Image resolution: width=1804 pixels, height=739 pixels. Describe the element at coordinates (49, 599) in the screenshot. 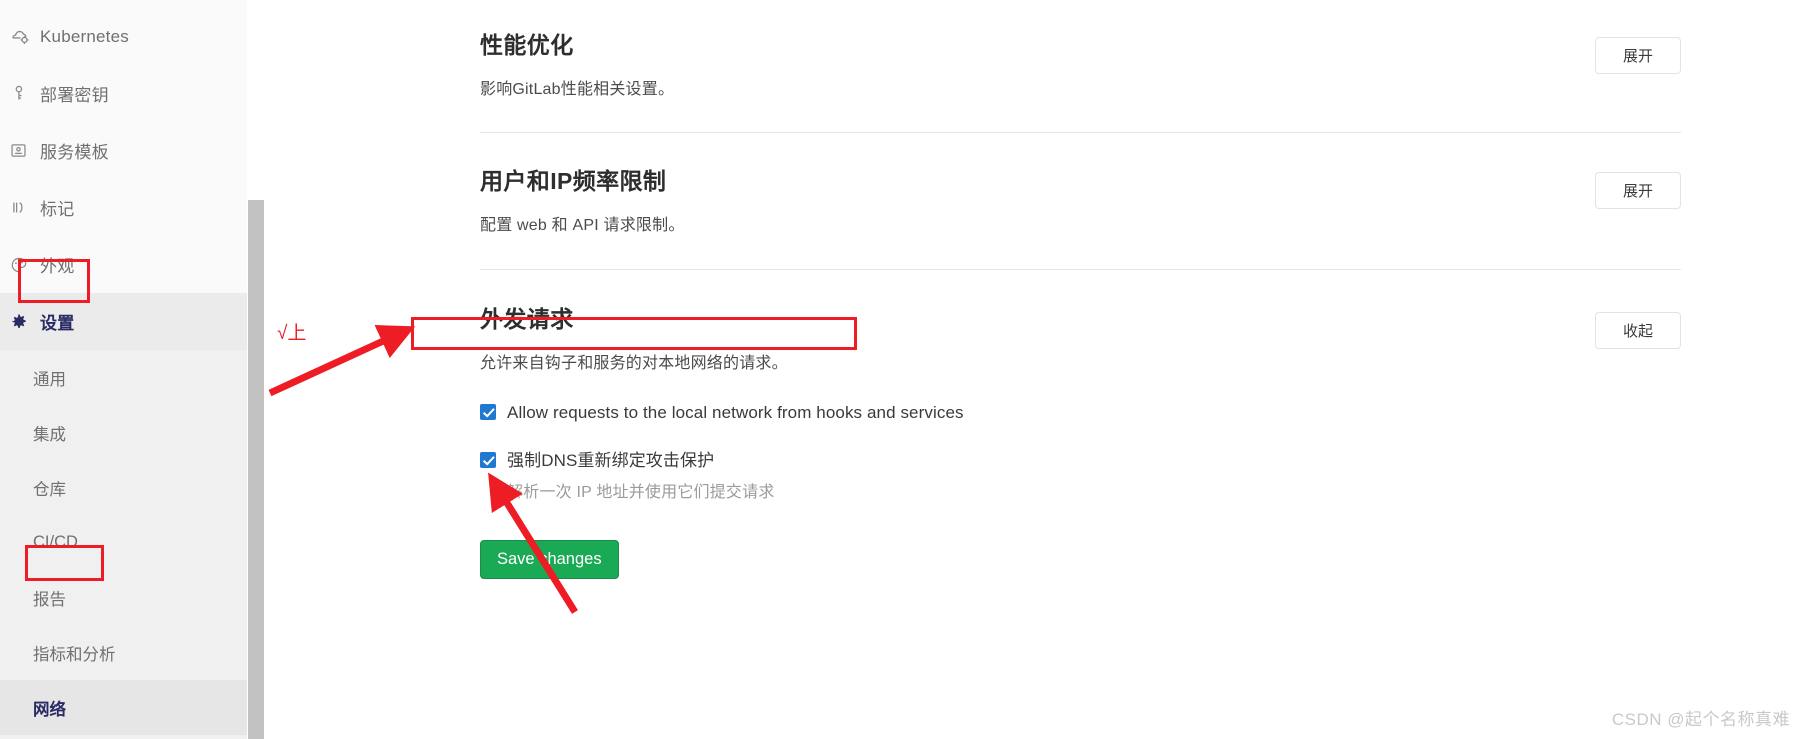

I see `sidebar-subitem-label: 报告` at that location.